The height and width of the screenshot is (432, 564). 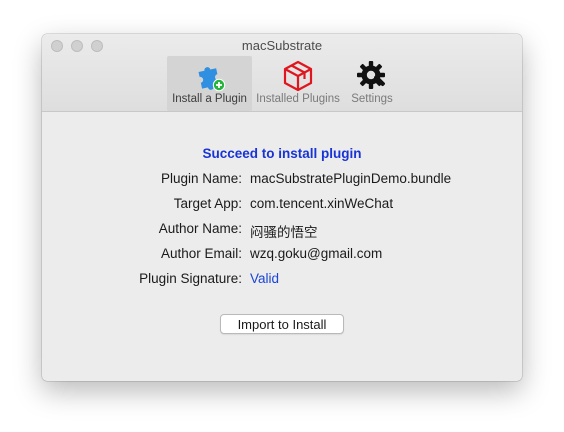 I want to click on plugin-name-value: macSubstratePluginDemo.bundle, so click(x=351, y=178).